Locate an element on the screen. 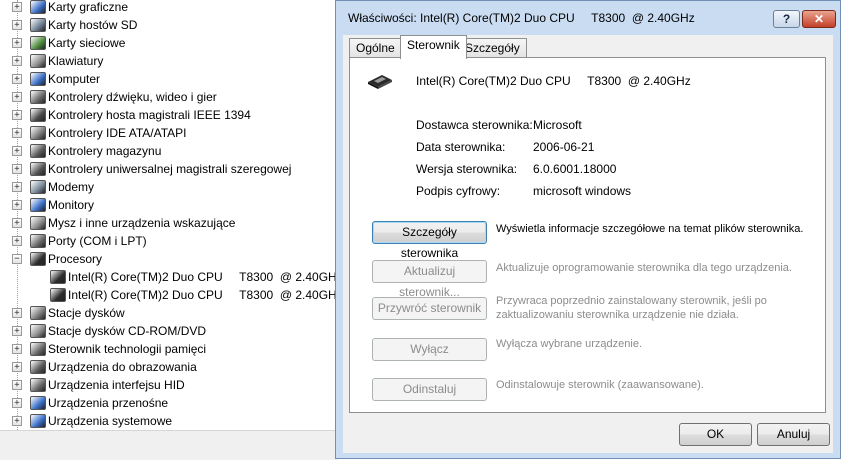  help-button: ? is located at coordinates (786, 19).